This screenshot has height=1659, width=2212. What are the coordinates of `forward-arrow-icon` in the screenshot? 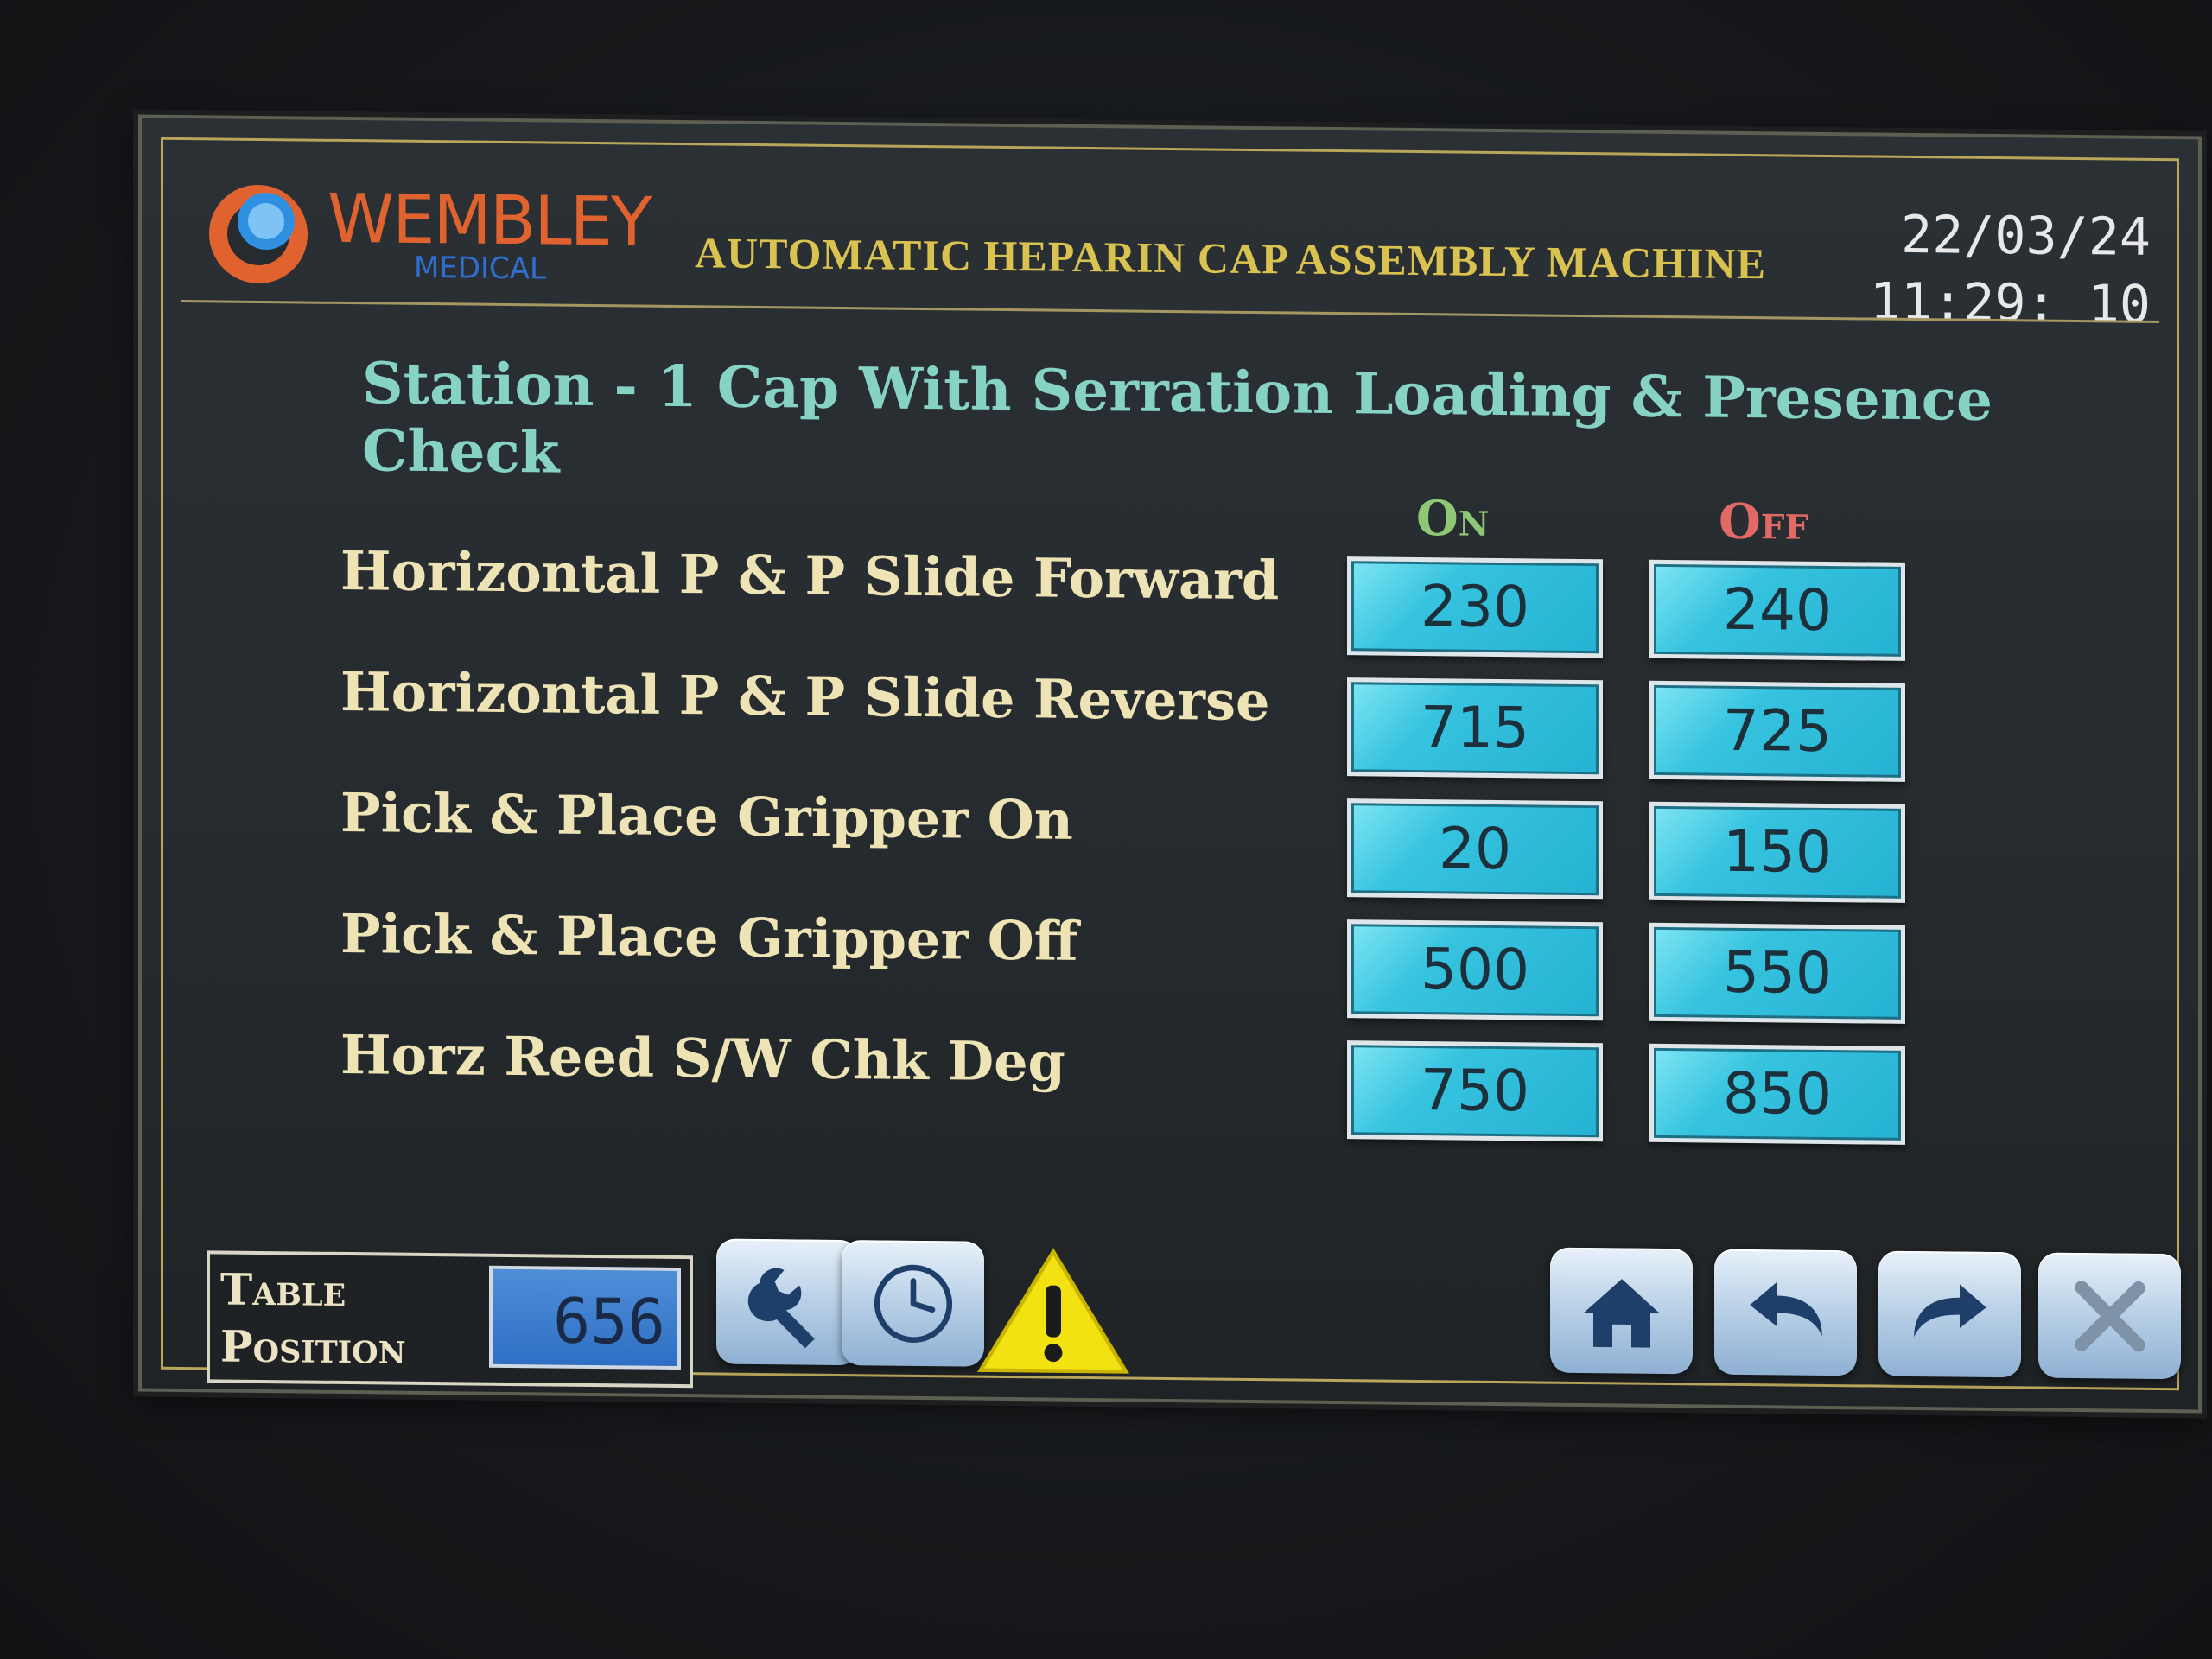 It's located at (1949, 1310).